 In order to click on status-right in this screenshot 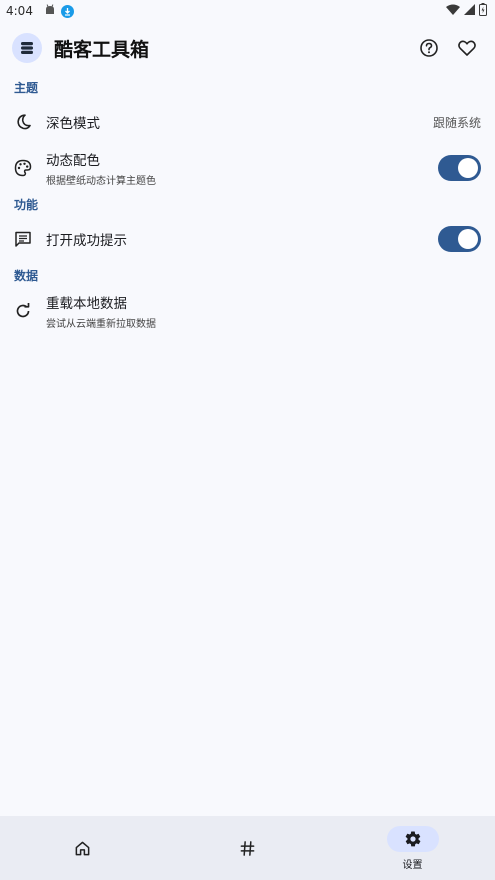, I will do `click(466, 11)`.